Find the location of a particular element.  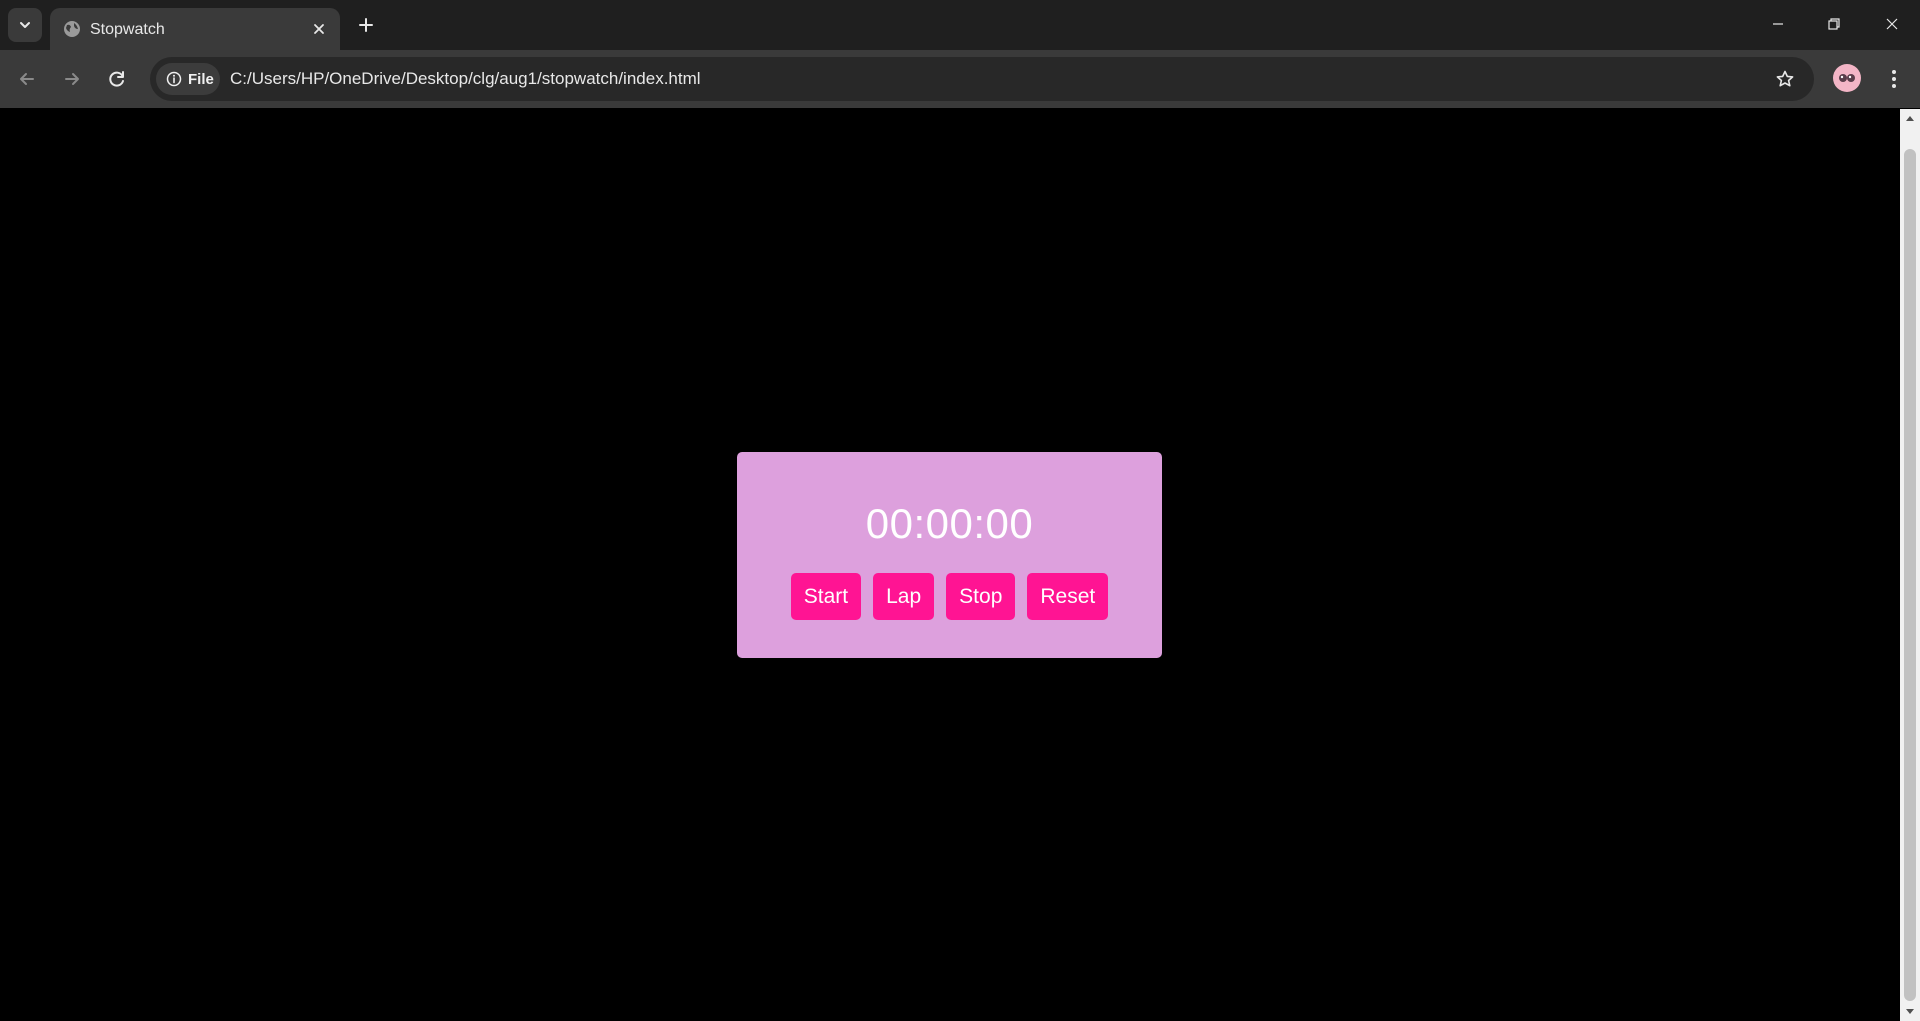

tab-search-button is located at coordinates (25, 25).